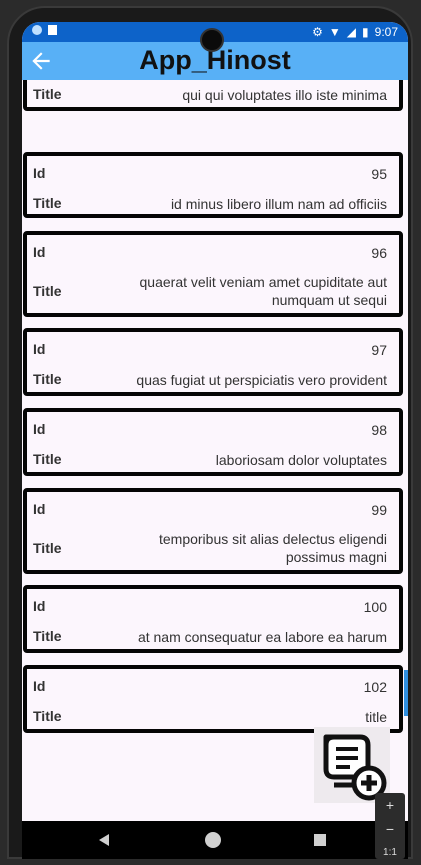  I want to click on id-value: 96, so click(379, 253).